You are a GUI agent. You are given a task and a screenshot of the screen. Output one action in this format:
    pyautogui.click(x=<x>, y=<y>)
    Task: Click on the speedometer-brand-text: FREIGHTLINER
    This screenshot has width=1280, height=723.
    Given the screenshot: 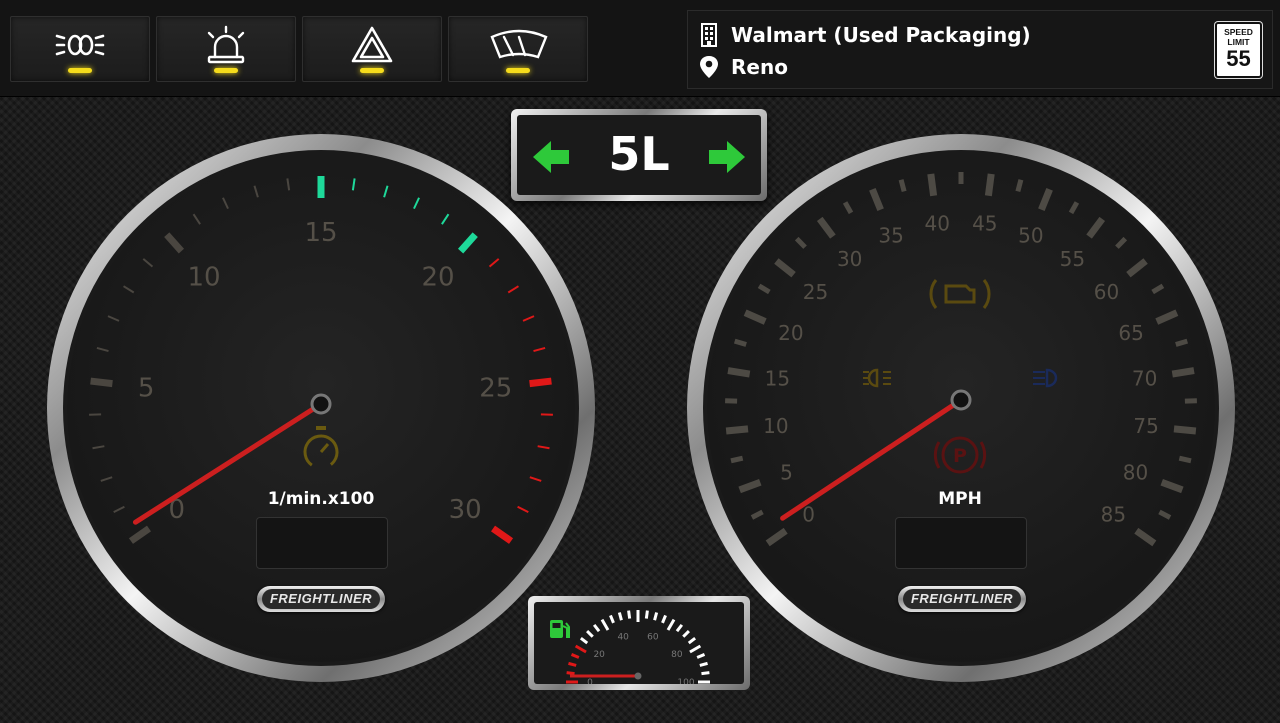 What is the action you would take?
    pyautogui.click(x=962, y=599)
    